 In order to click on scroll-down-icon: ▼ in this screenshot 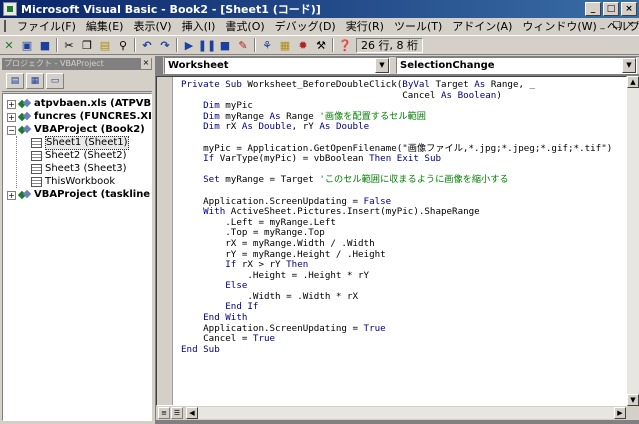, I will do `click(633, 400)`.